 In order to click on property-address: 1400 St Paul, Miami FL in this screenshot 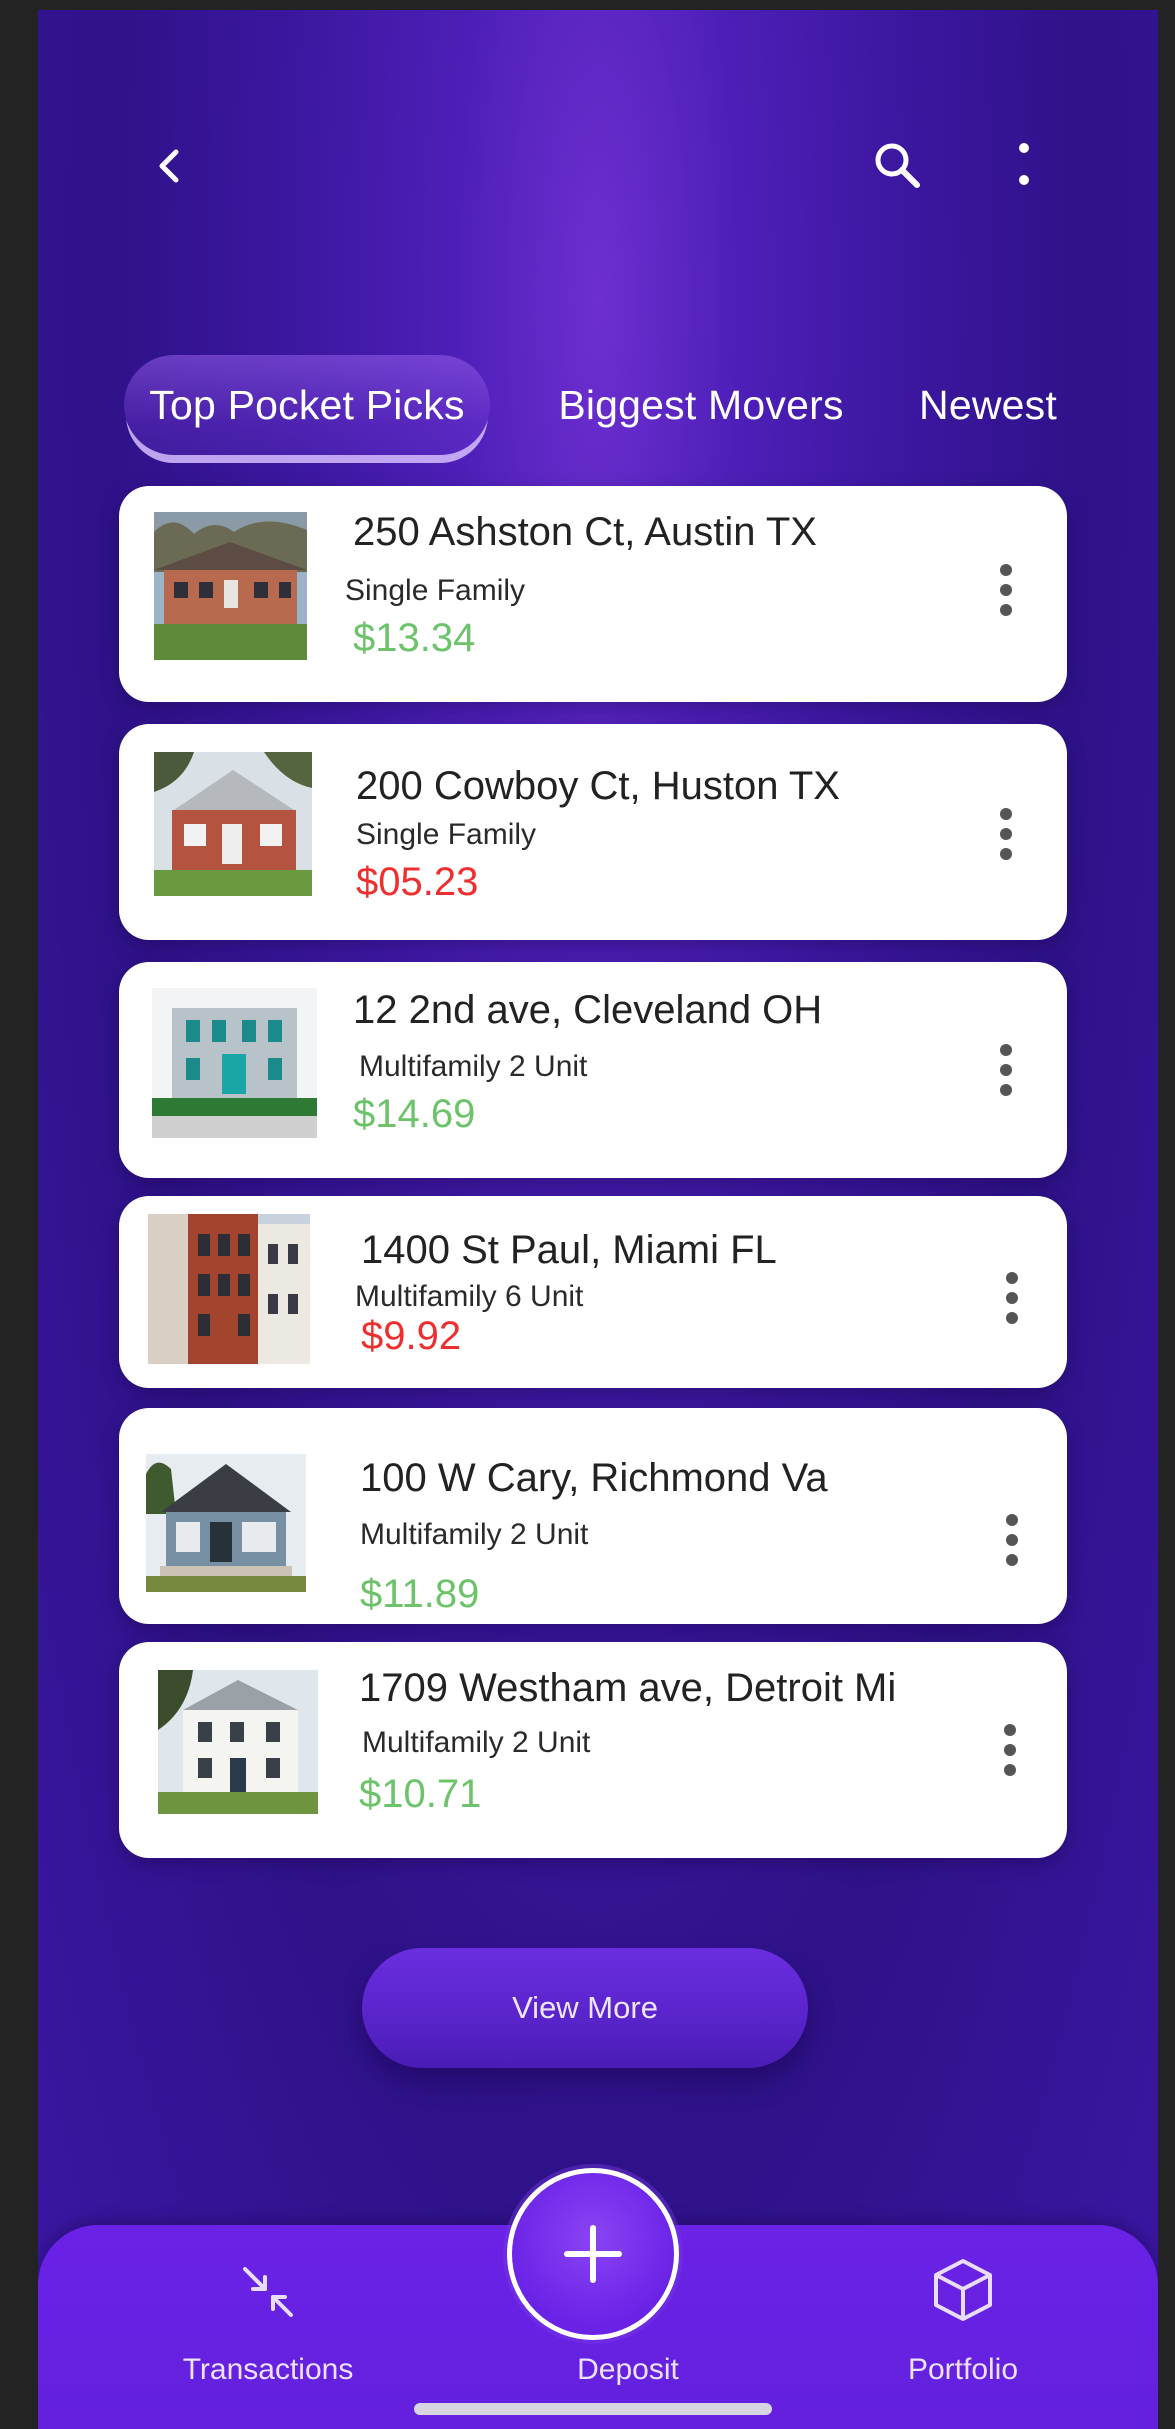, I will do `click(569, 1250)`.